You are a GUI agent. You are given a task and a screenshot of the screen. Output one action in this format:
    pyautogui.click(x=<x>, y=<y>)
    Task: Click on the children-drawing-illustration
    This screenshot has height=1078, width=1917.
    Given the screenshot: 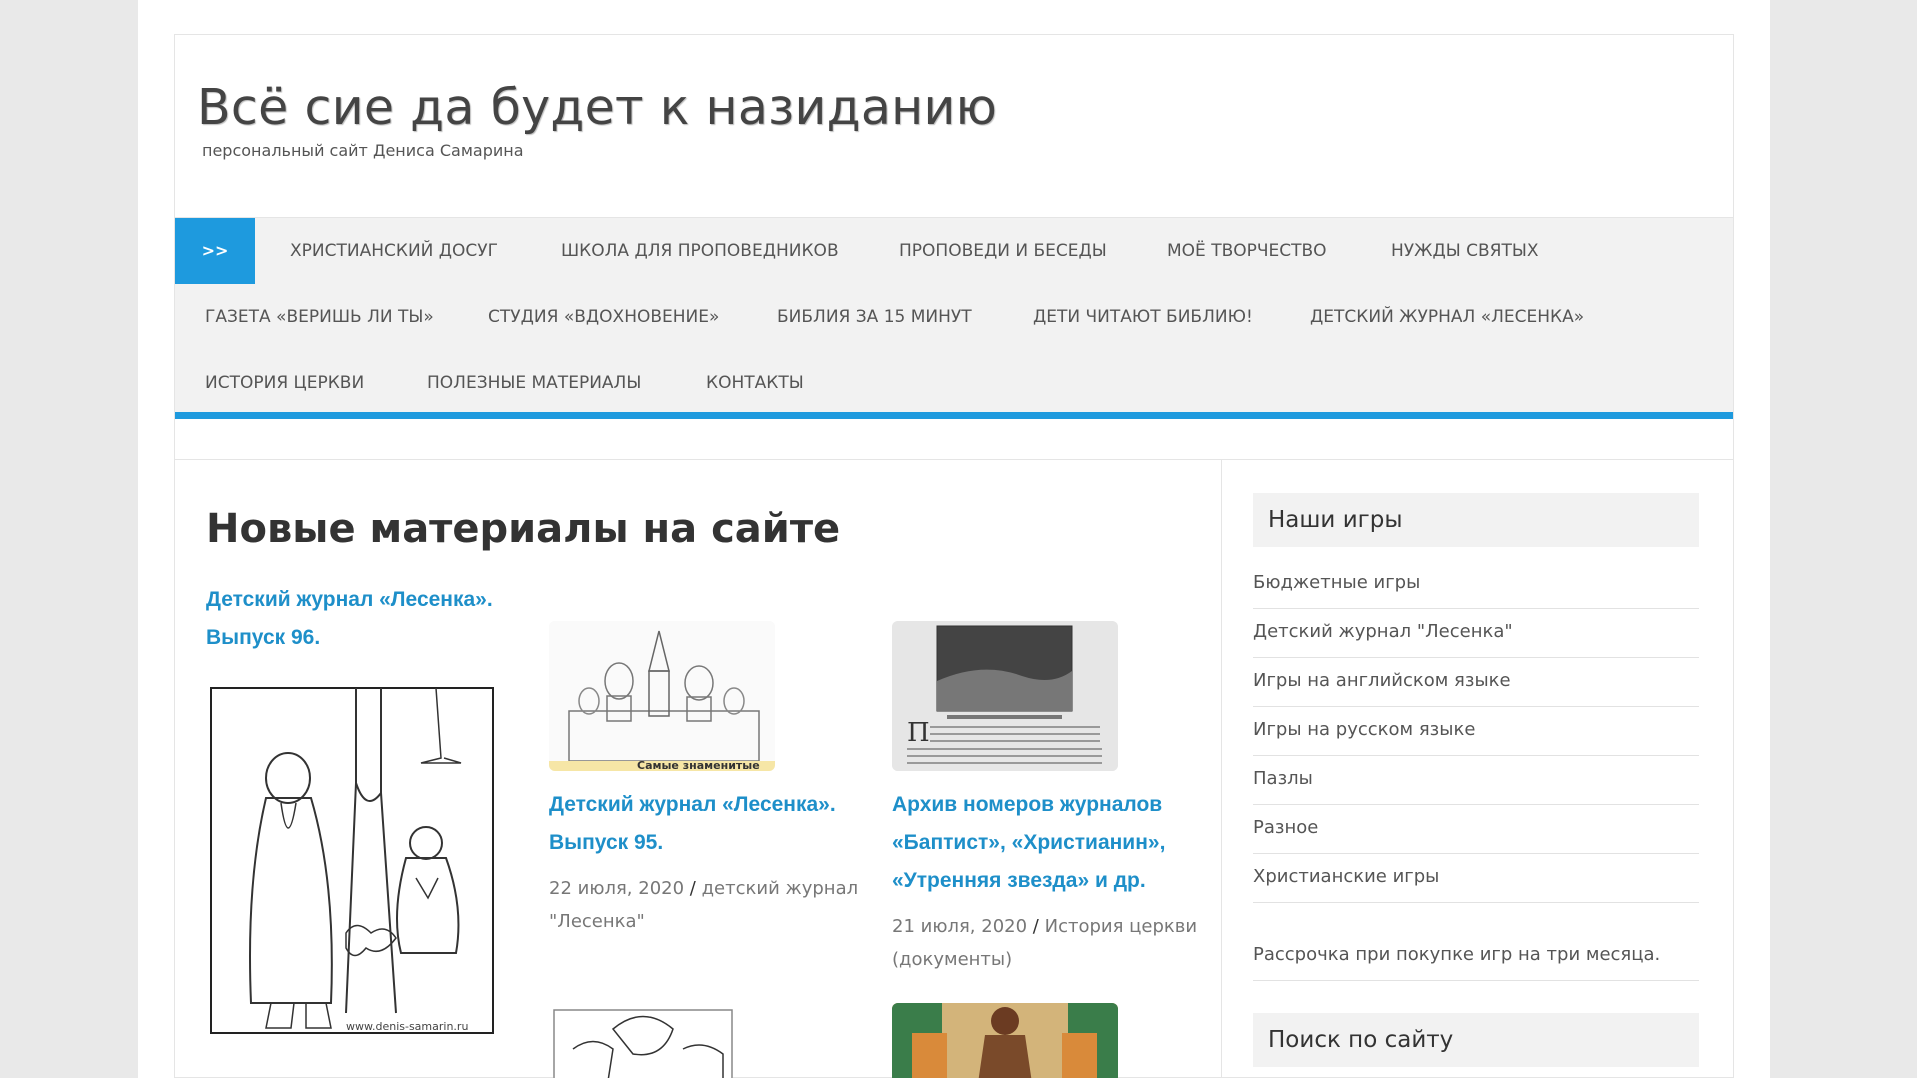 What is the action you would take?
    pyautogui.click(x=1005, y=1040)
    